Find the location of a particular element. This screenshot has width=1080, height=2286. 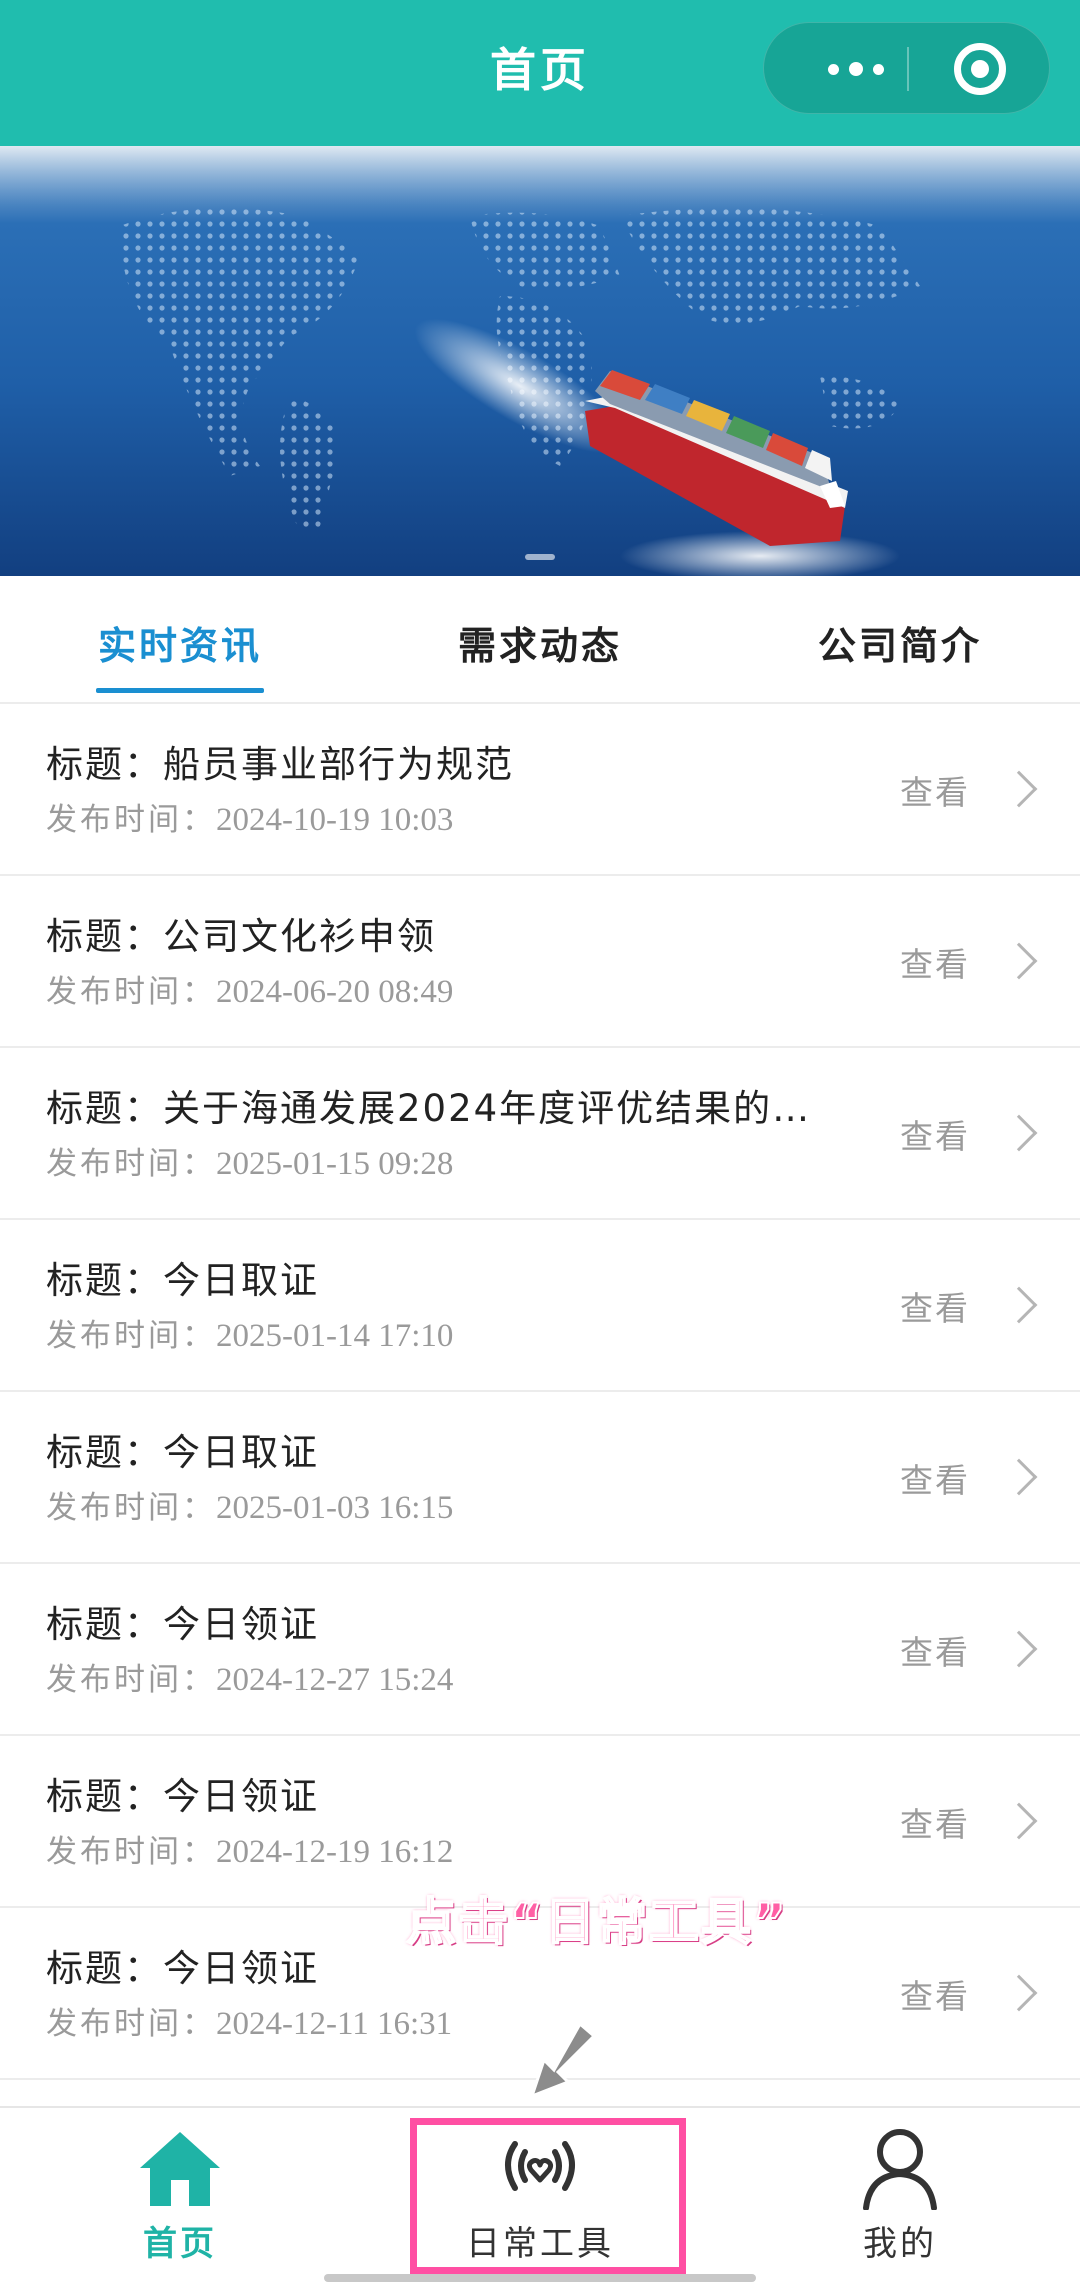

nav-home-label: 首页 is located at coordinates (180, 2244).